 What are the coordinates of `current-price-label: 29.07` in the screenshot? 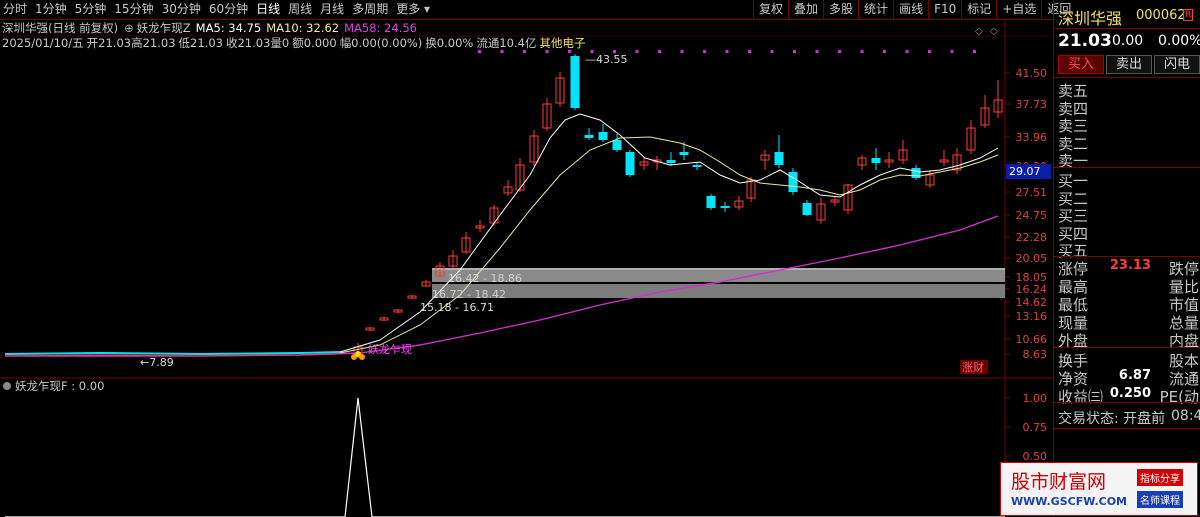 It's located at (1025, 171).